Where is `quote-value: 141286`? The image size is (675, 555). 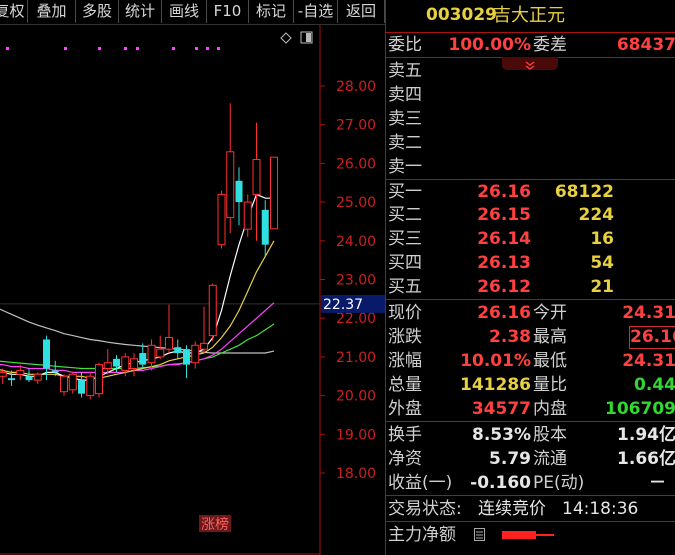
quote-value: 141286 is located at coordinates (495, 385).